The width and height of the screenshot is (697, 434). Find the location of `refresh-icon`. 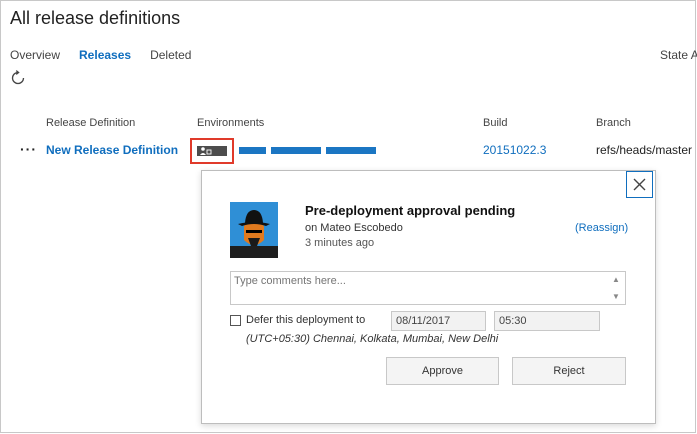

refresh-icon is located at coordinates (18, 80).